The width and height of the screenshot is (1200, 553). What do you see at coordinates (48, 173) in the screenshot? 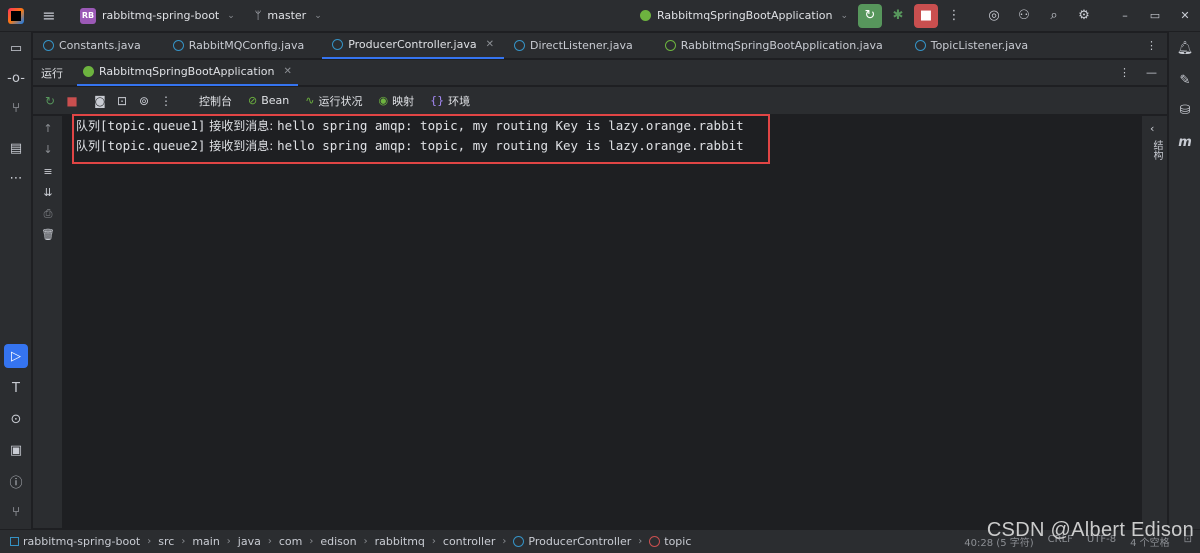
I see `soft-wrap-icon: ≡` at bounding box center [48, 173].